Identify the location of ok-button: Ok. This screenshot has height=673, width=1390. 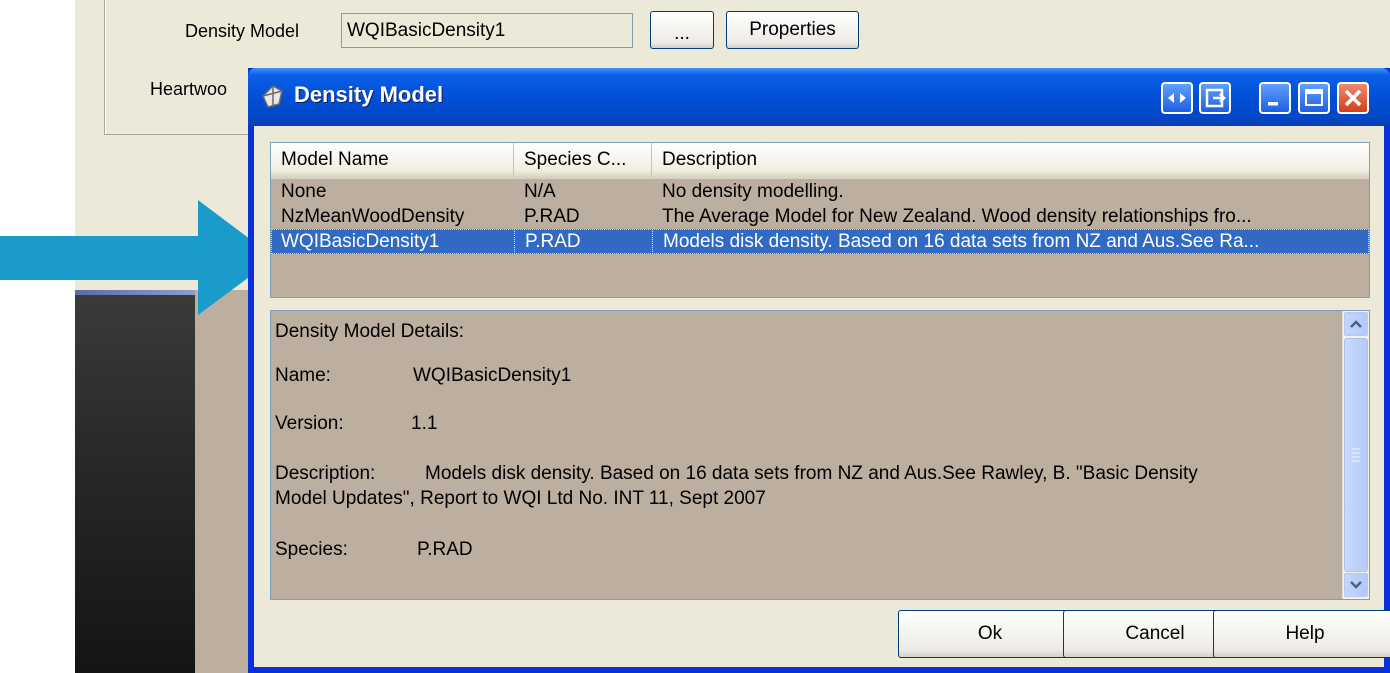
(990, 634).